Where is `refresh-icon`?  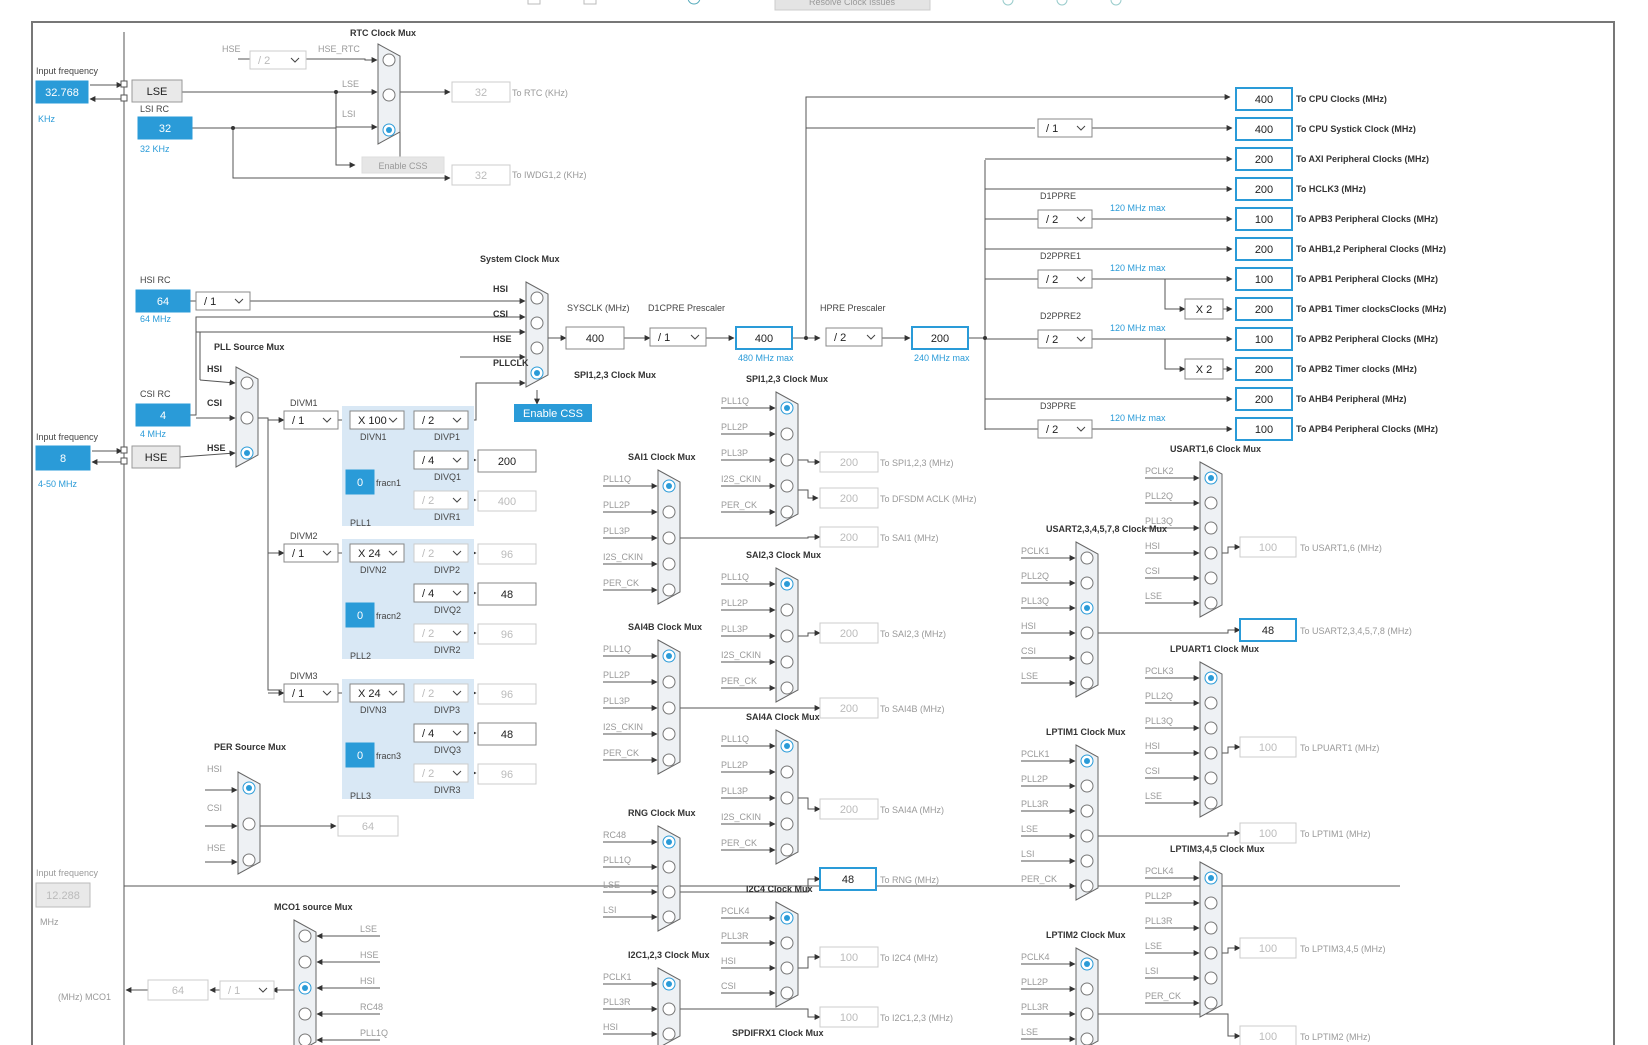
refresh-icon is located at coordinates (694, 2).